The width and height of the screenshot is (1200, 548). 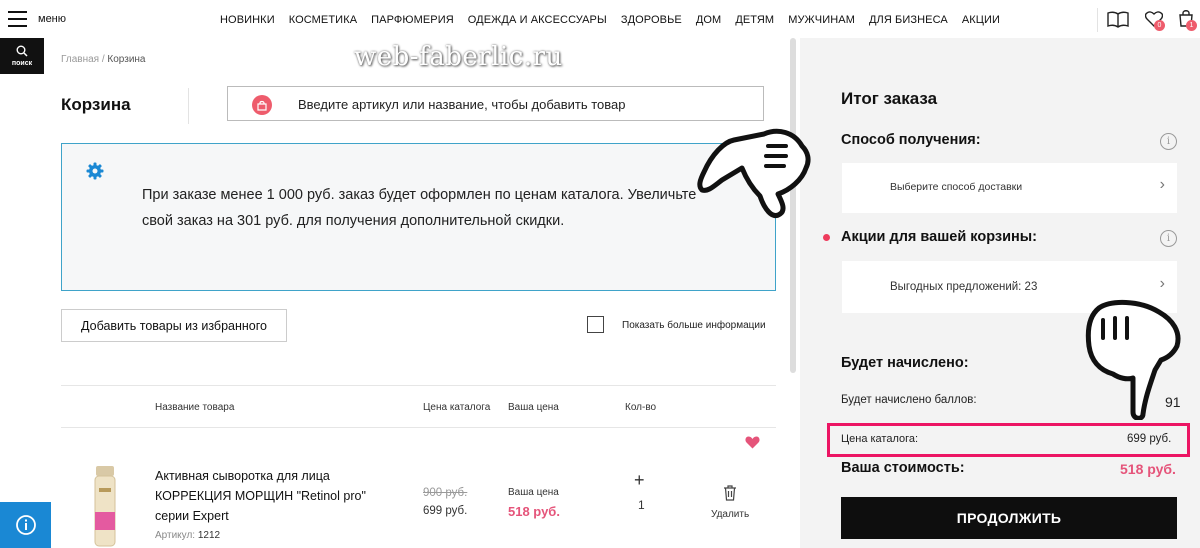 What do you see at coordinates (209, 535) in the screenshot?
I see `article-value: 1212` at bounding box center [209, 535].